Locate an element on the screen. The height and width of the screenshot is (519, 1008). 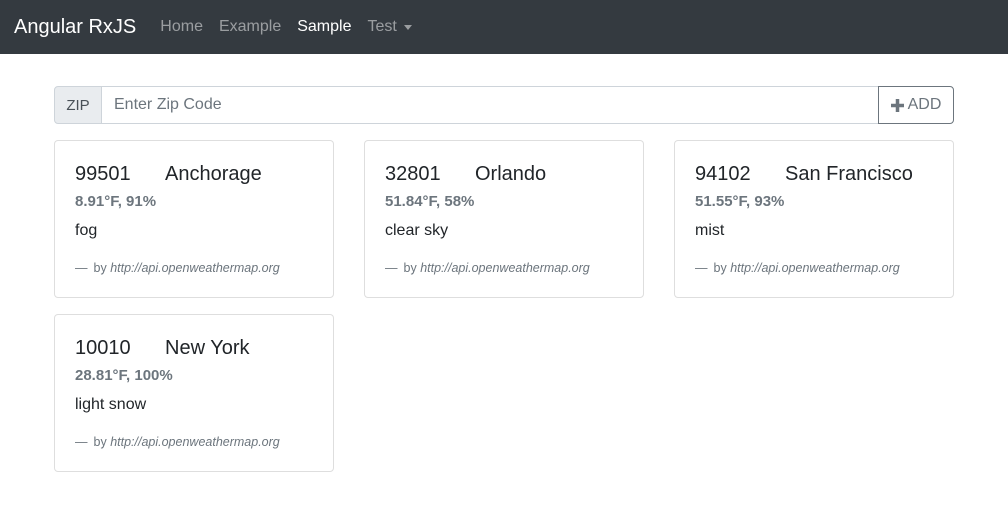
nav-link-home: Home is located at coordinates (181, 27).